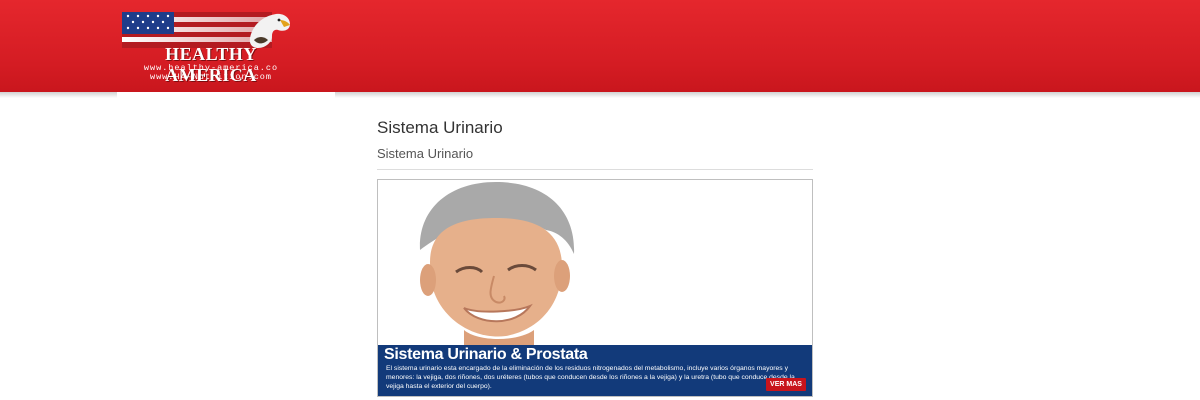 The height and width of the screenshot is (400, 1200). What do you see at coordinates (226, 95) in the screenshot?
I see `header-shadow-gap` at bounding box center [226, 95].